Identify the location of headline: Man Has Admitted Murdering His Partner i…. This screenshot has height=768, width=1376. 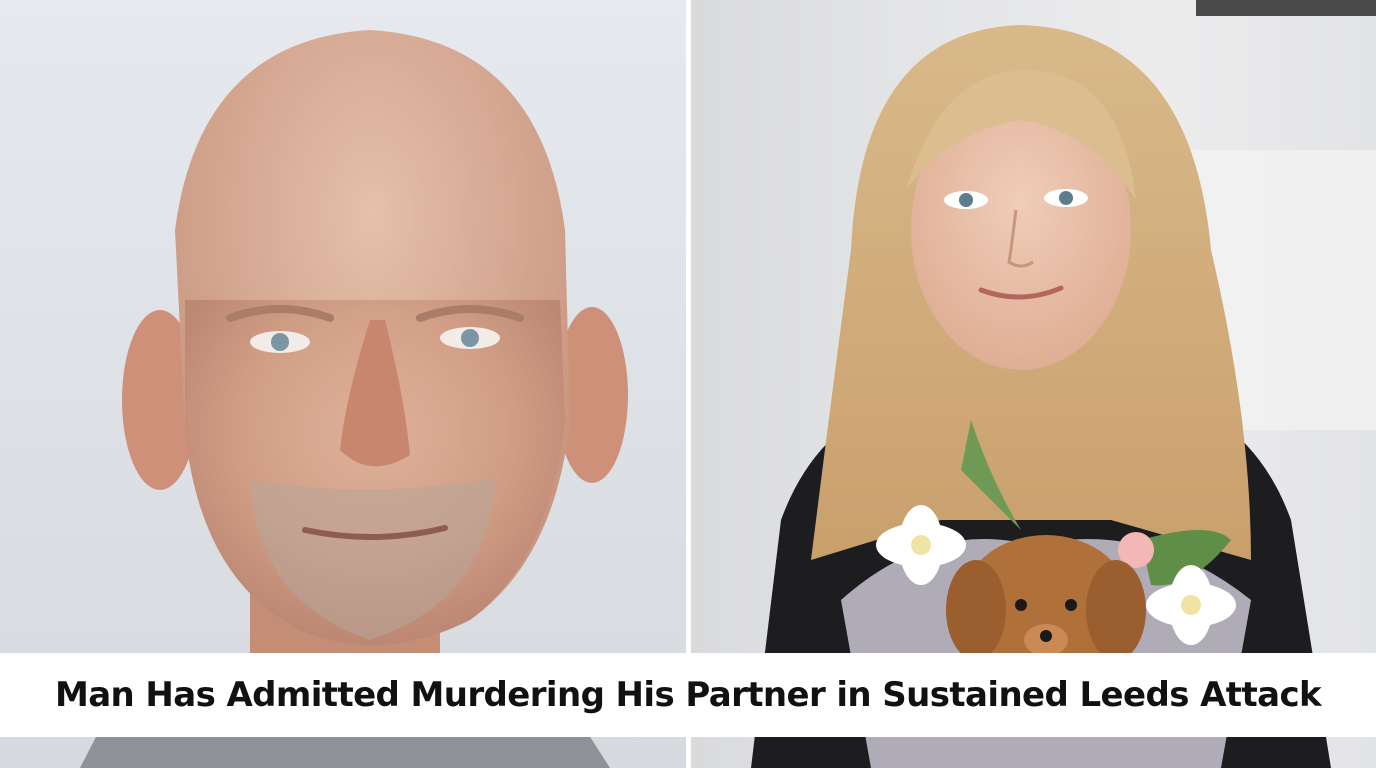
(688, 695).